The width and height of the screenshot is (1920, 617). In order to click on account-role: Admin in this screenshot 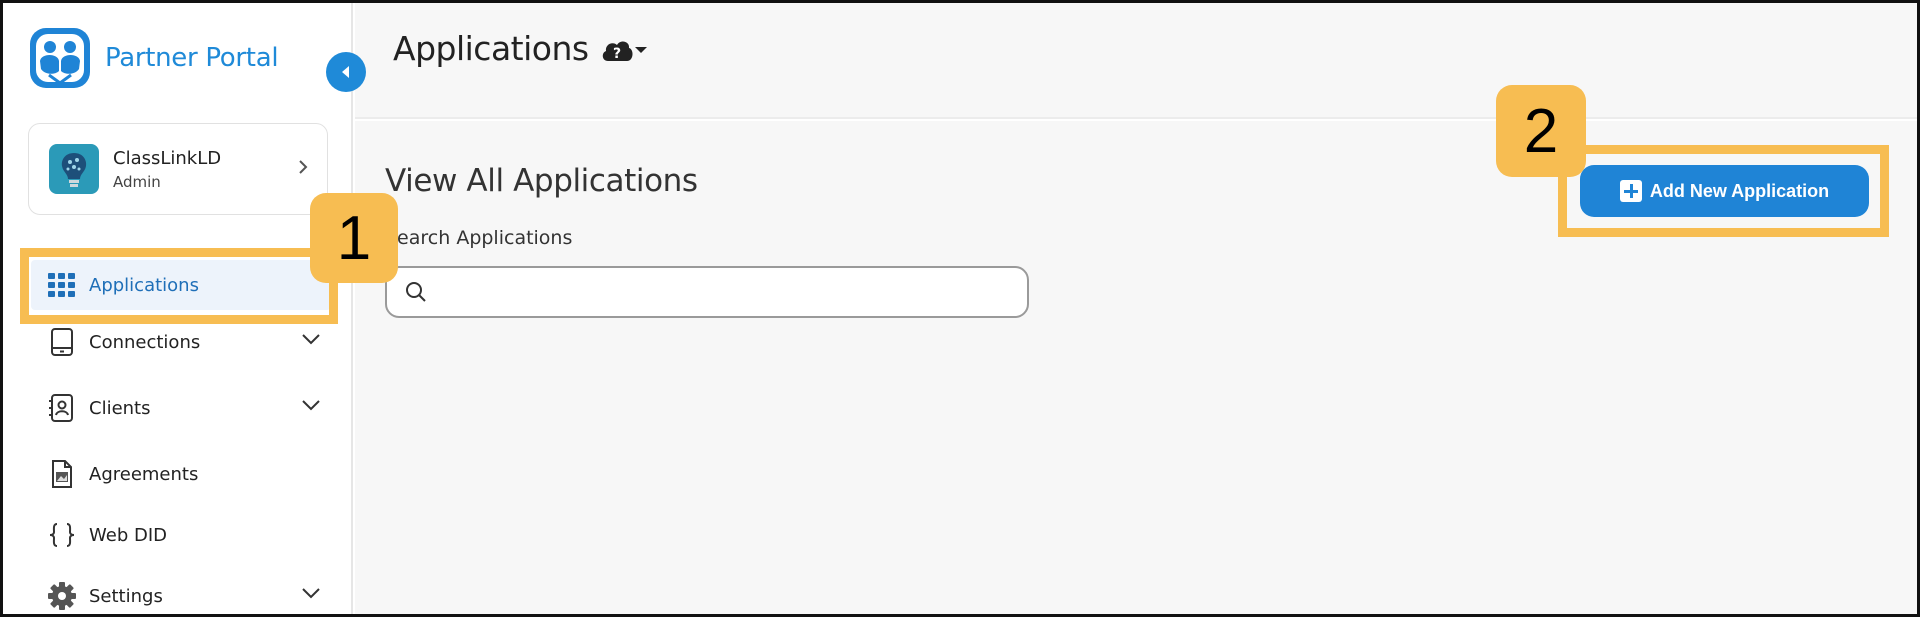, I will do `click(137, 181)`.